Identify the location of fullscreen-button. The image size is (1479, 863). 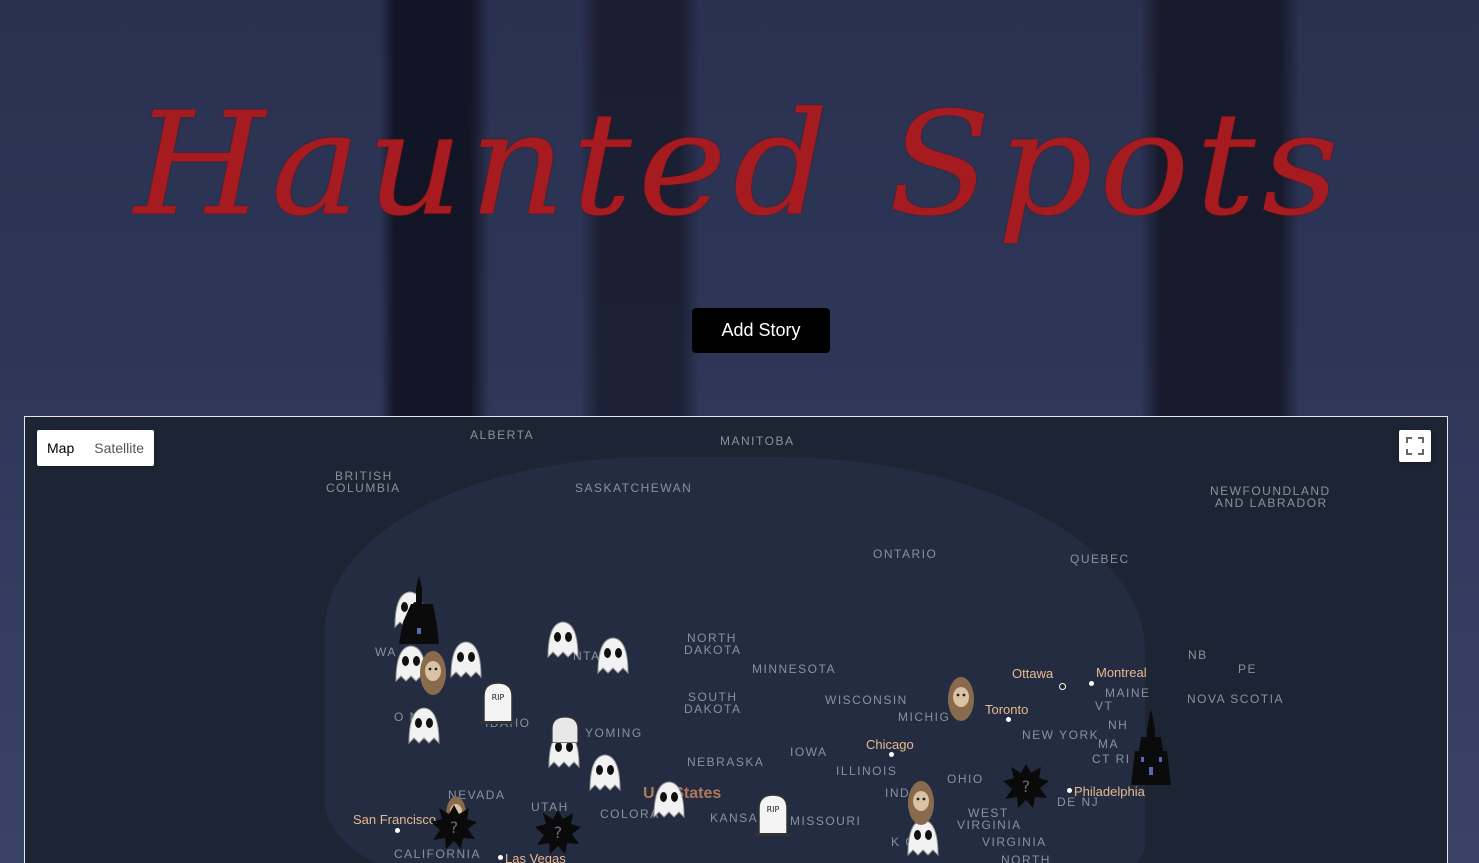
(1415, 446).